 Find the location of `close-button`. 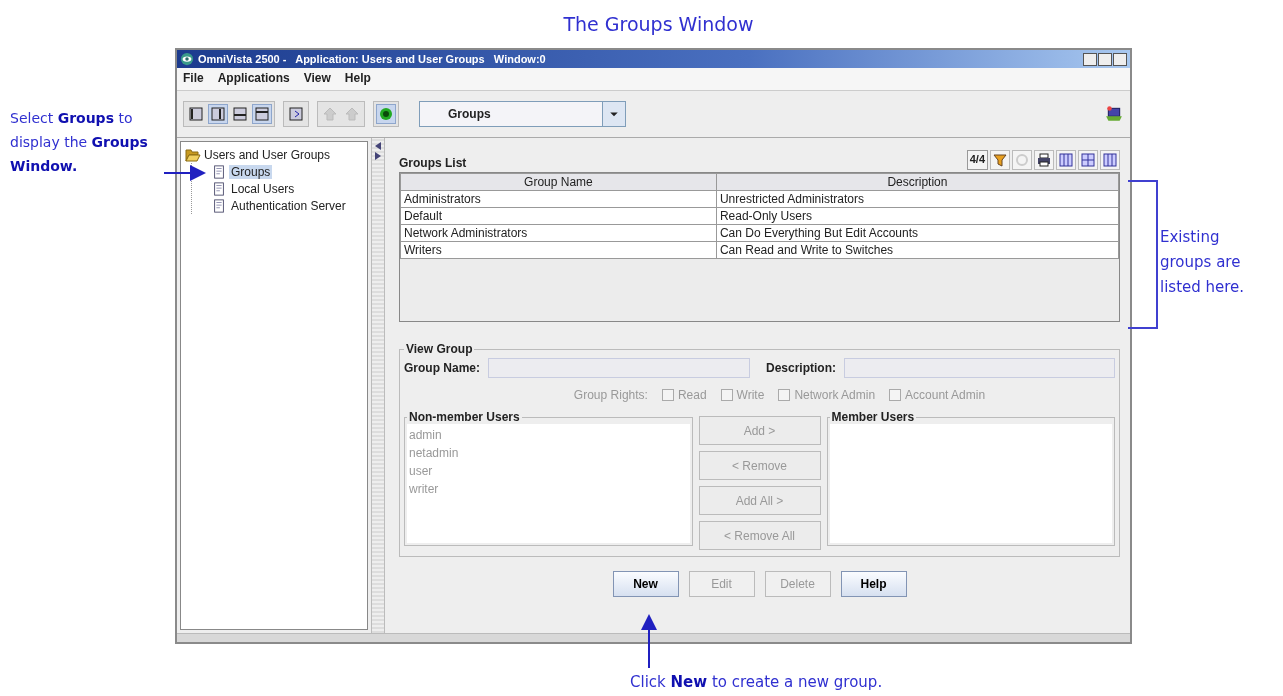

close-button is located at coordinates (1120, 59).